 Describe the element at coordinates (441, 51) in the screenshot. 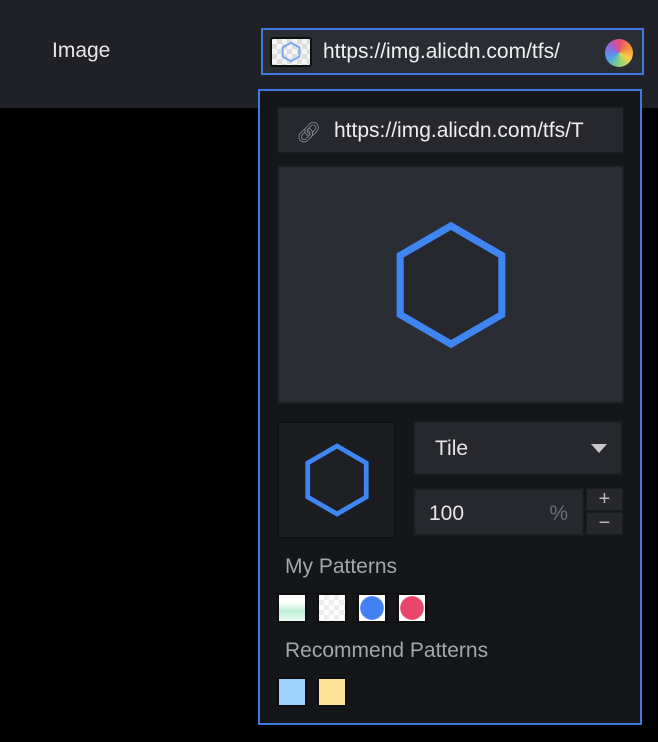

I see `image-url-value: https://img.alicdn.com/tfs/` at that location.